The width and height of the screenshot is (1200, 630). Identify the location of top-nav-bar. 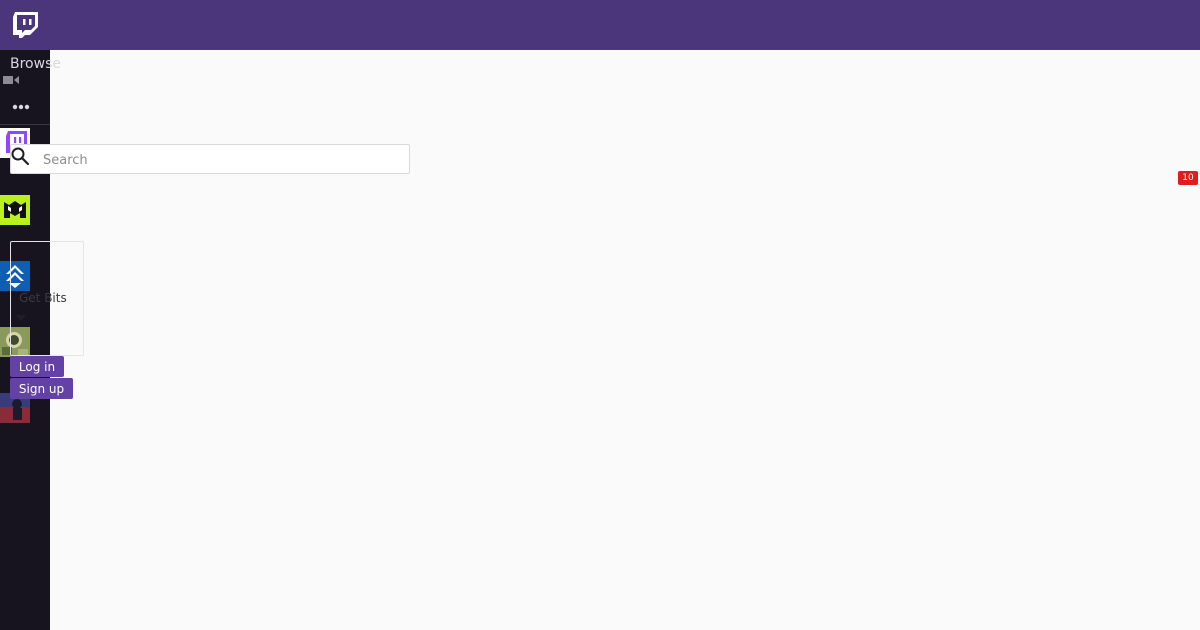
(600, 25).